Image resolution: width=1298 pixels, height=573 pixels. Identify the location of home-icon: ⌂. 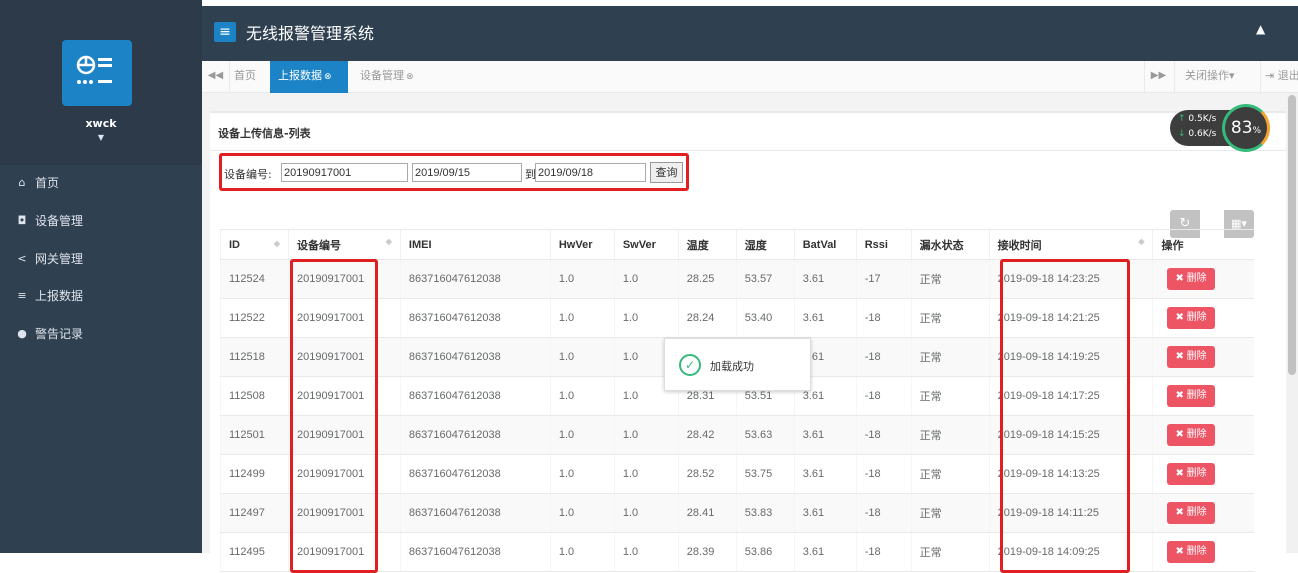
(22, 182).